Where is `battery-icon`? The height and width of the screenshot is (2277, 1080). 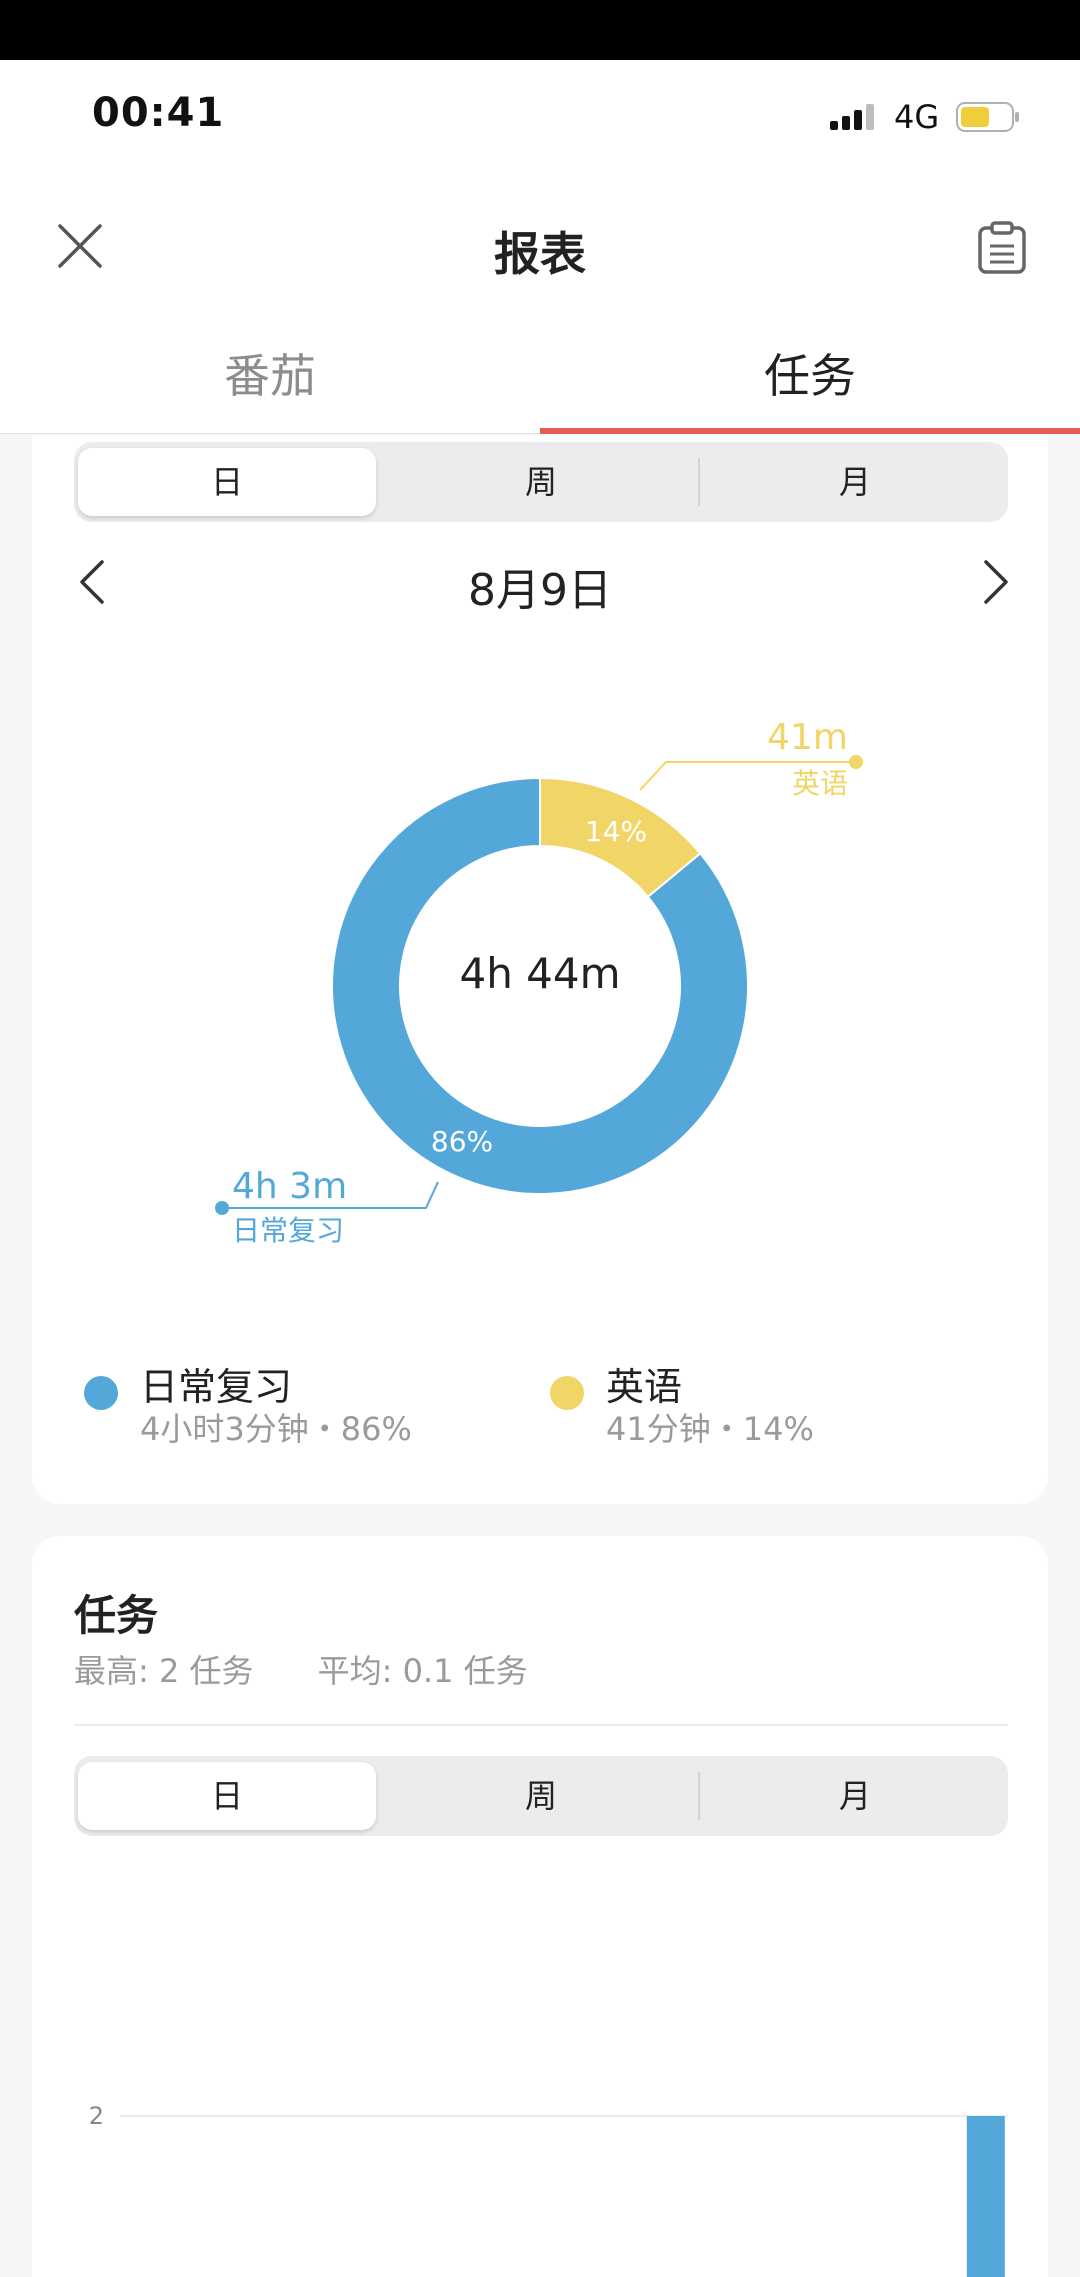 battery-icon is located at coordinates (987, 117).